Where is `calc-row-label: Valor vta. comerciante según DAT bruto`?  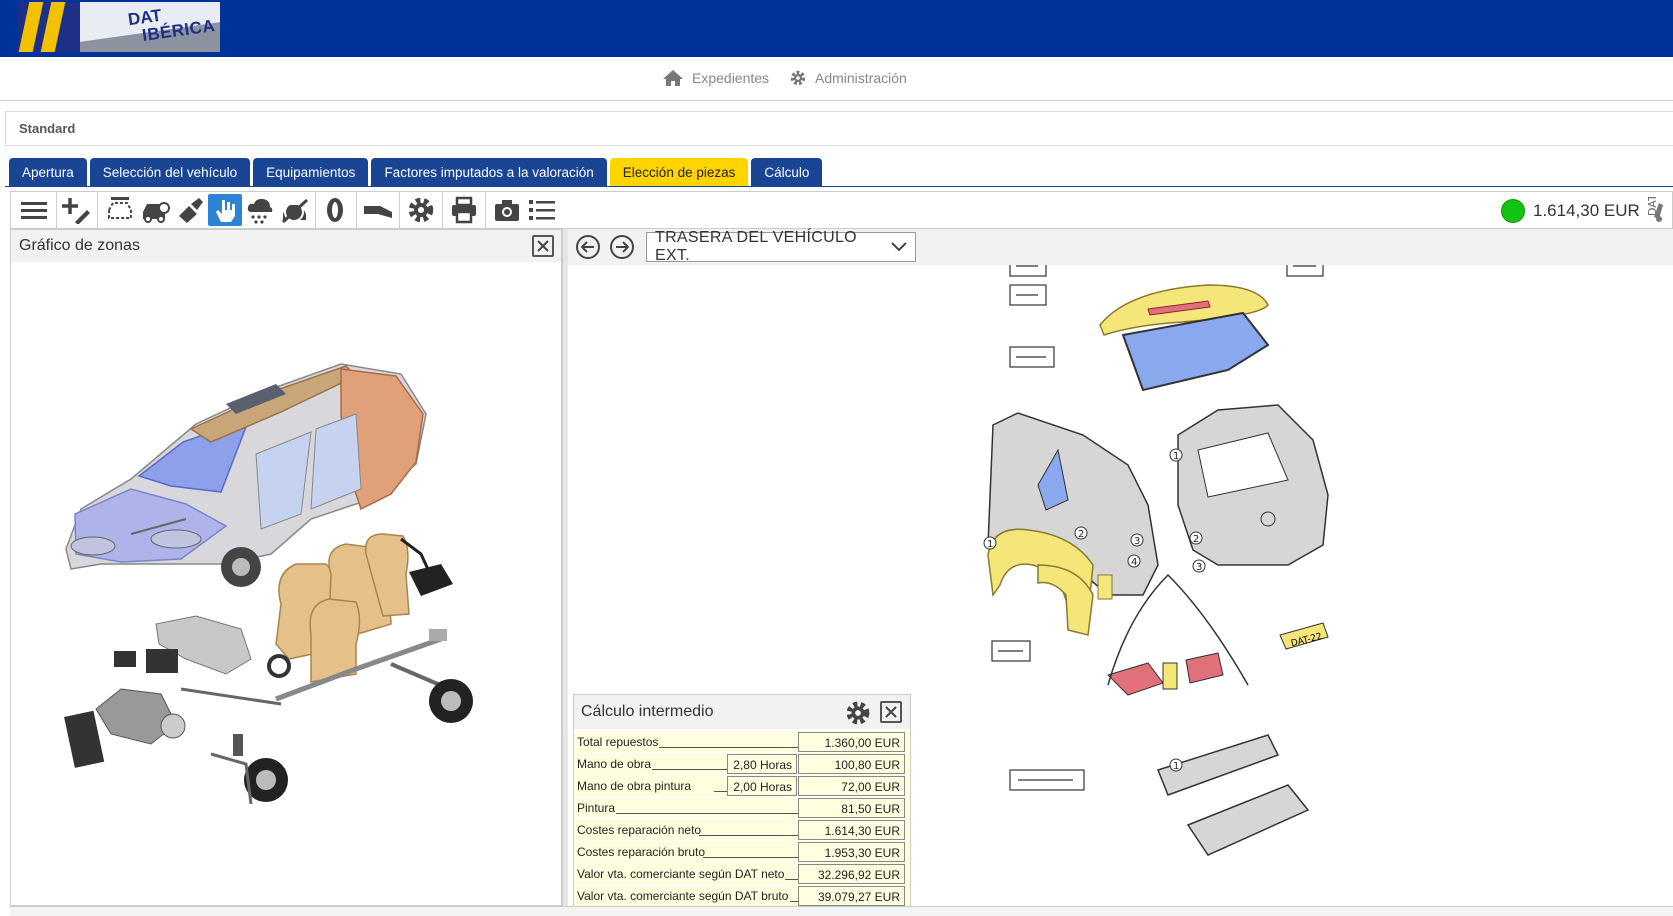
calc-row-label: Valor vta. comerciante según DAT bruto is located at coordinates (683, 896).